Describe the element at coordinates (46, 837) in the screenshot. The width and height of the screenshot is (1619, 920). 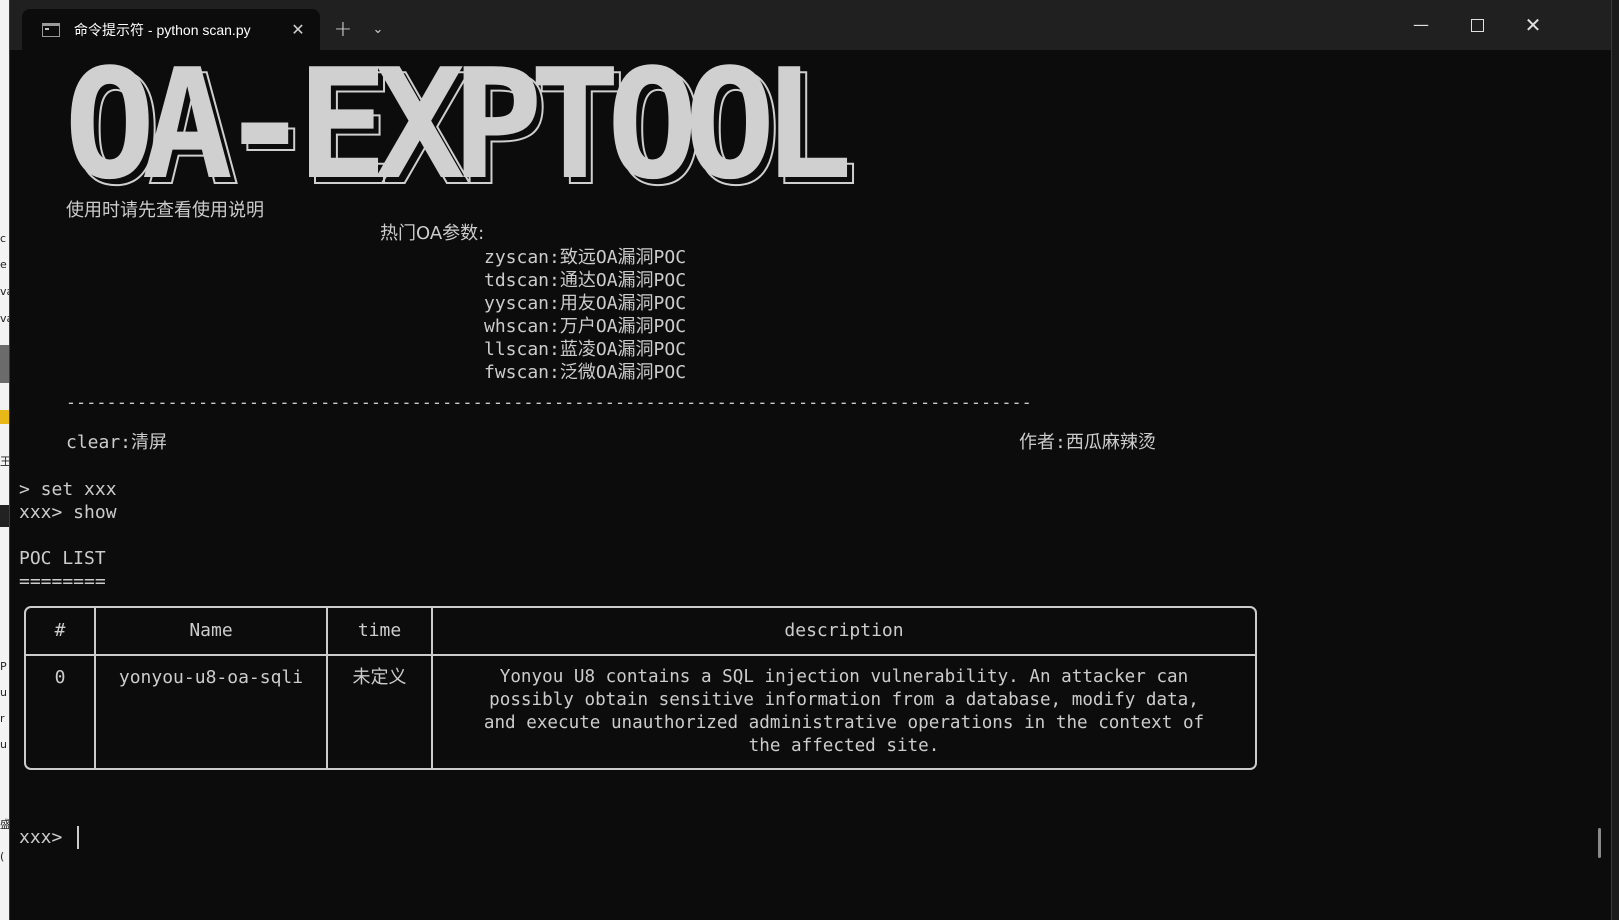
I see `input-prompt: xxx>` at that location.